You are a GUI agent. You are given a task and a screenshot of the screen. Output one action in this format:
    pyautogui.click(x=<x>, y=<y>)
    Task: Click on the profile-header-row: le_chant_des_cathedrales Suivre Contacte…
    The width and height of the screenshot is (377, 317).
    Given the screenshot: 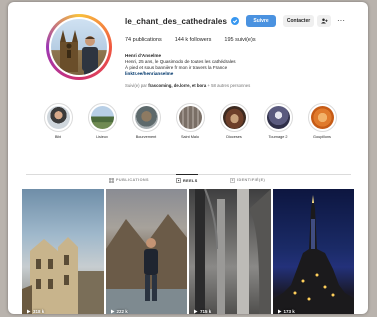 What is the action you would take?
    pyautogui.click(x=235, y=21)
    